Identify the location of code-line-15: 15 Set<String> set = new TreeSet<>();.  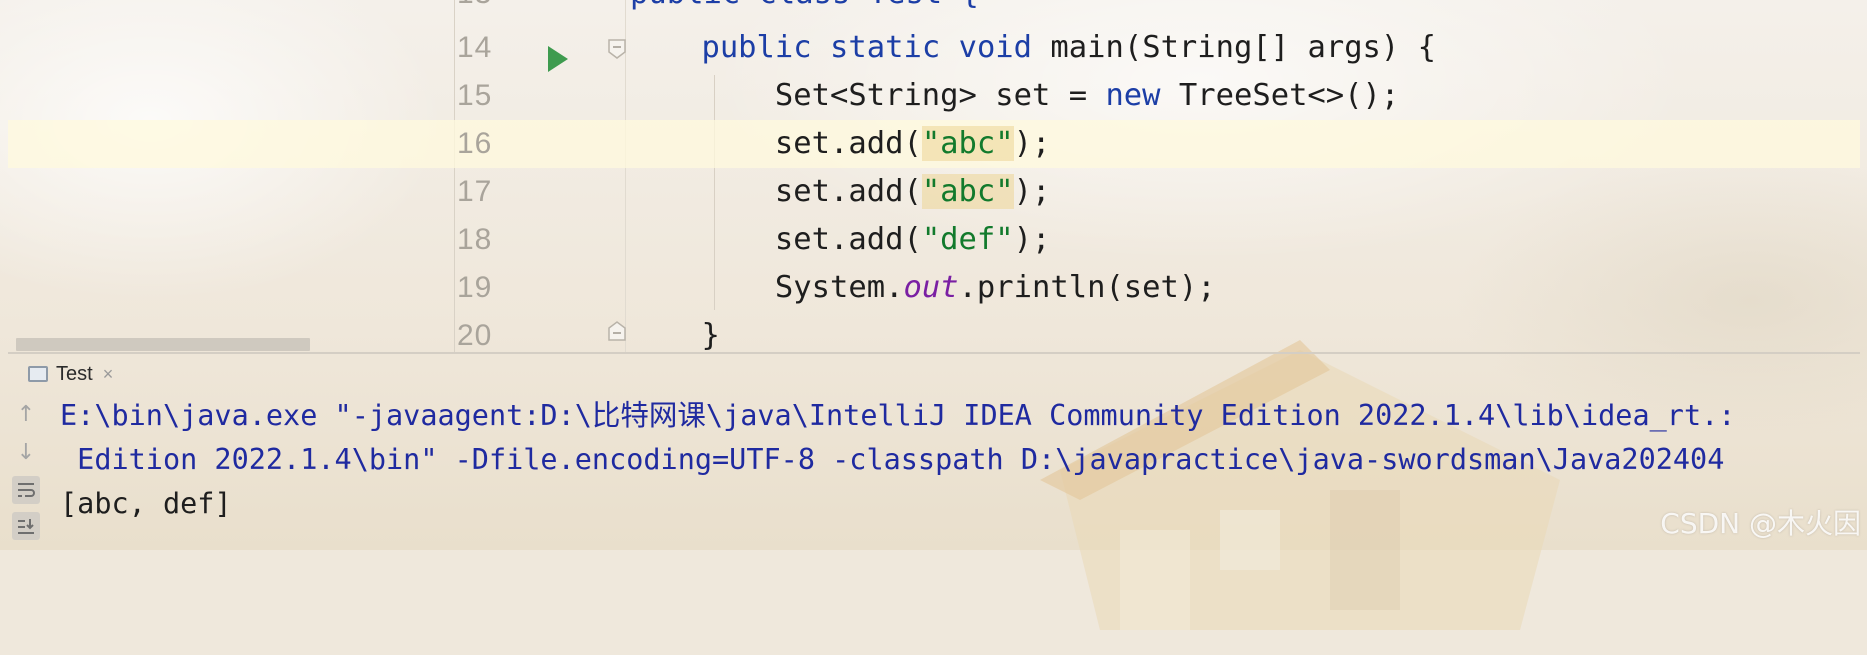
(934, 96).